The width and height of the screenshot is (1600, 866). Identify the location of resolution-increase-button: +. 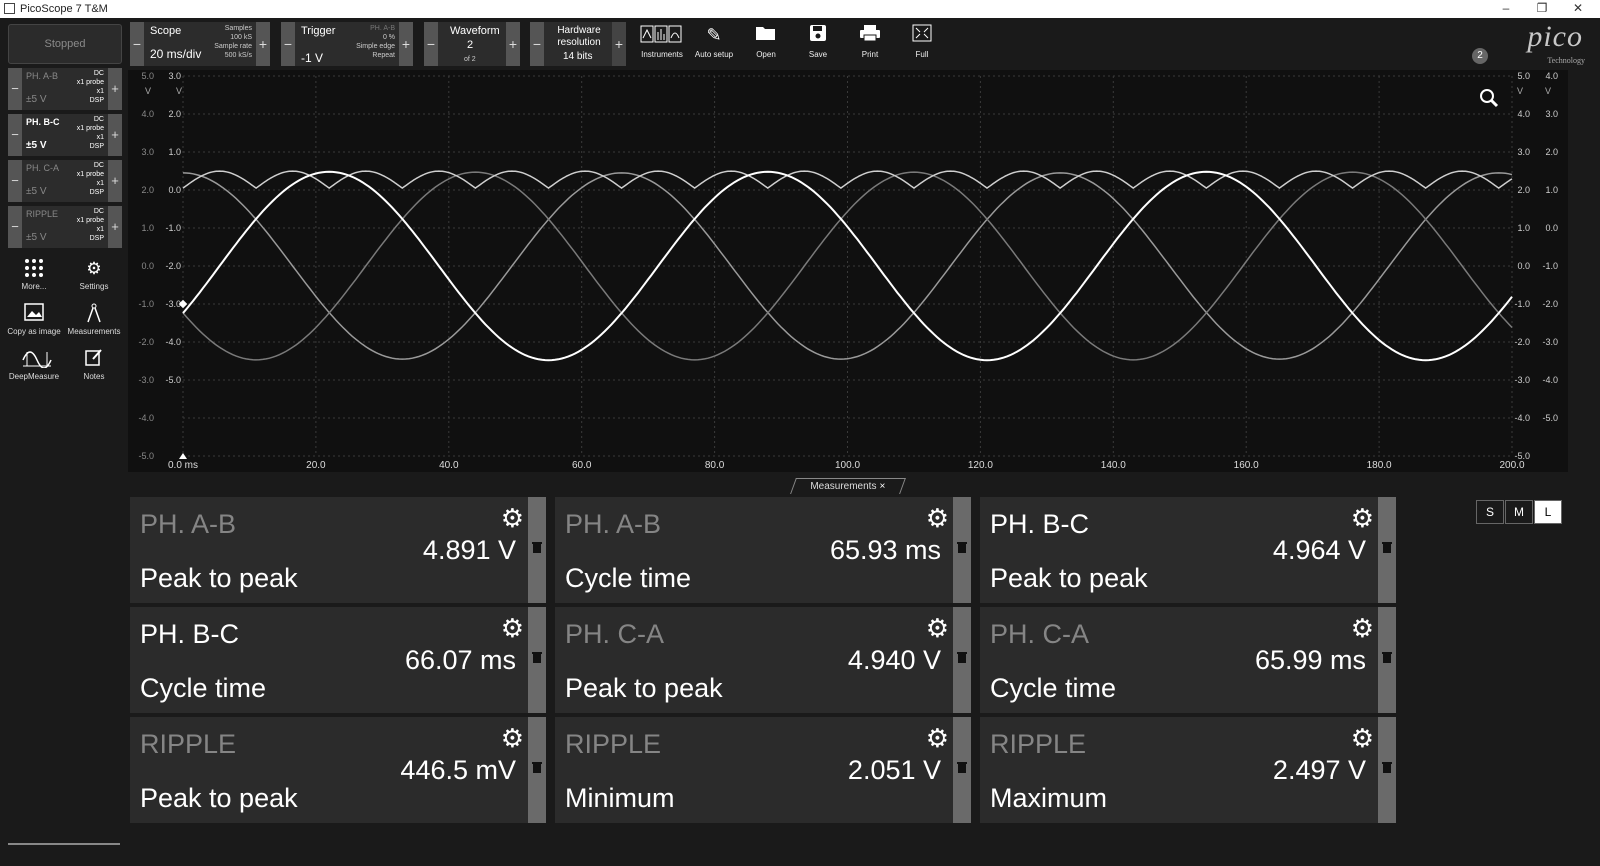
(619, 44).